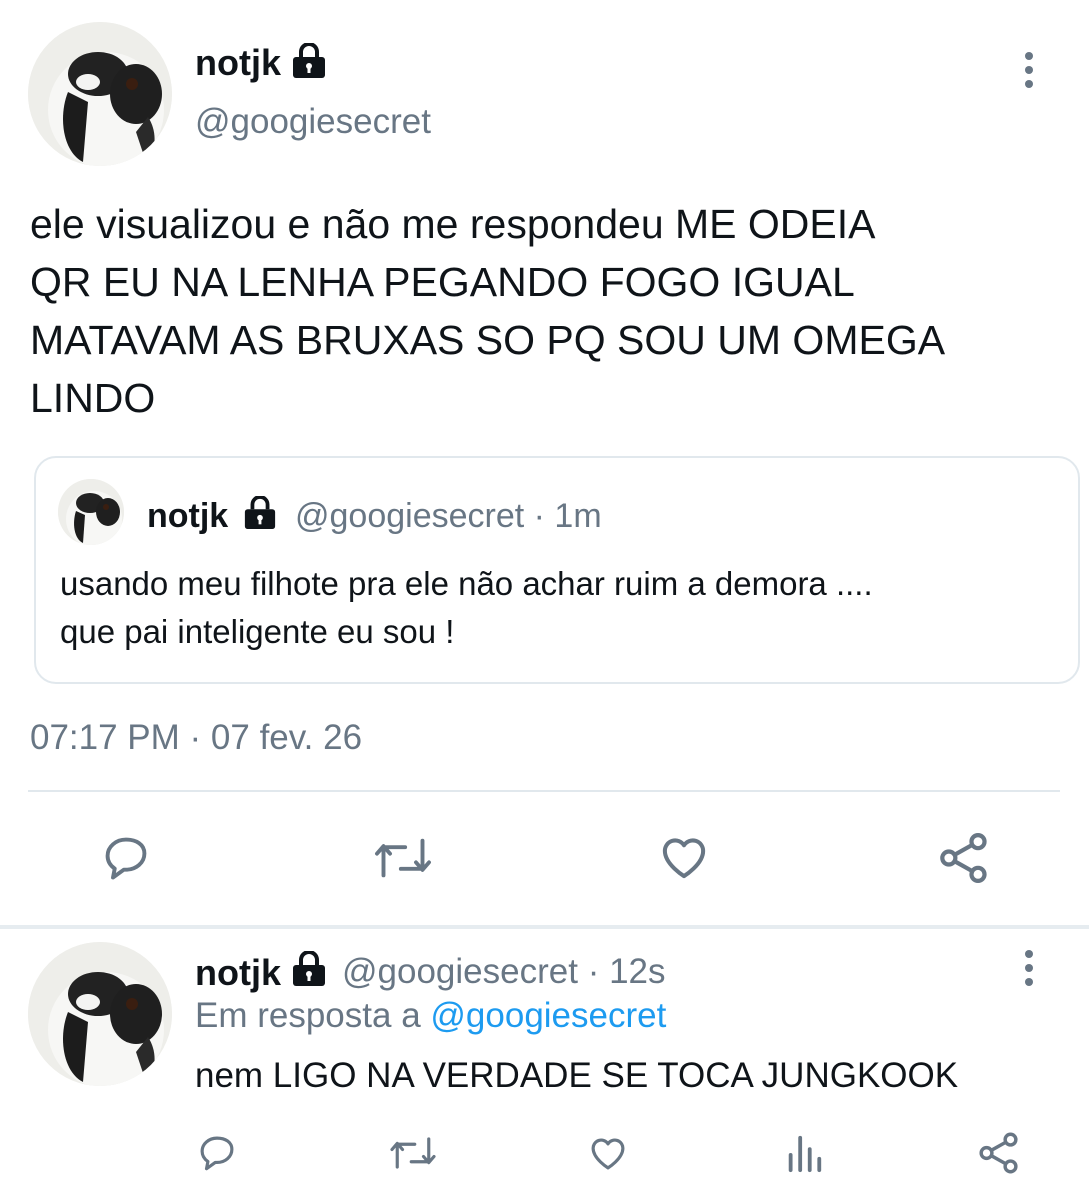  What do you see at coordinates (544, 927) in the screenshot?
I see `tweet-separator` at bounding box center [544, 927].